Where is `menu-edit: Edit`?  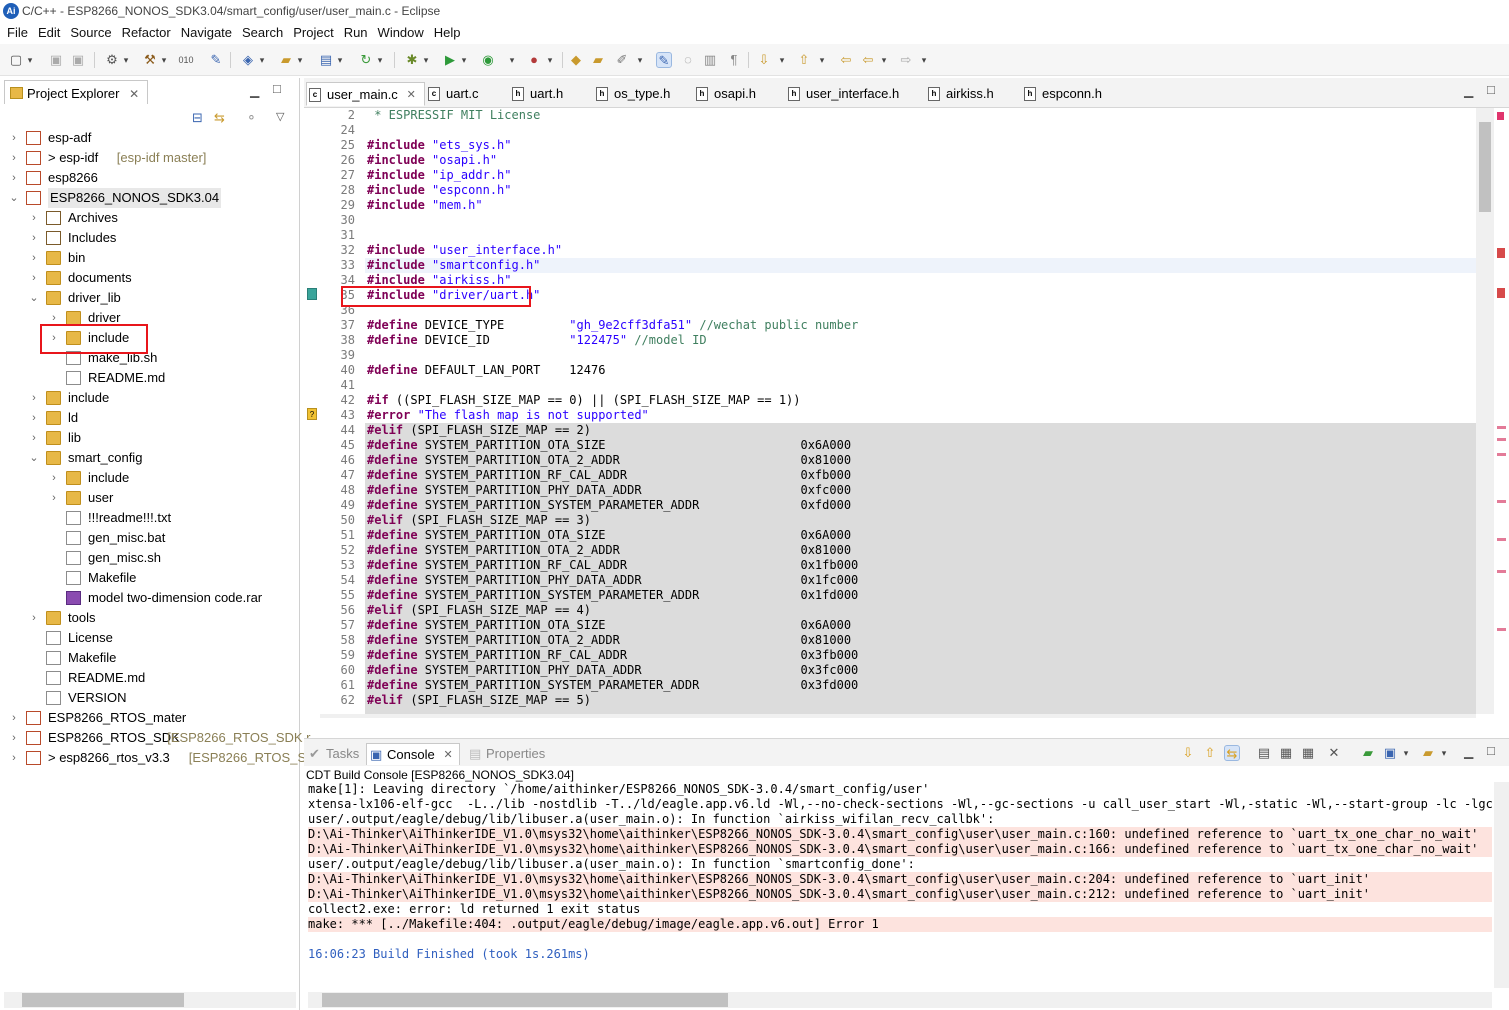 menu-edit: Edit is located at coordinates (49, 33).